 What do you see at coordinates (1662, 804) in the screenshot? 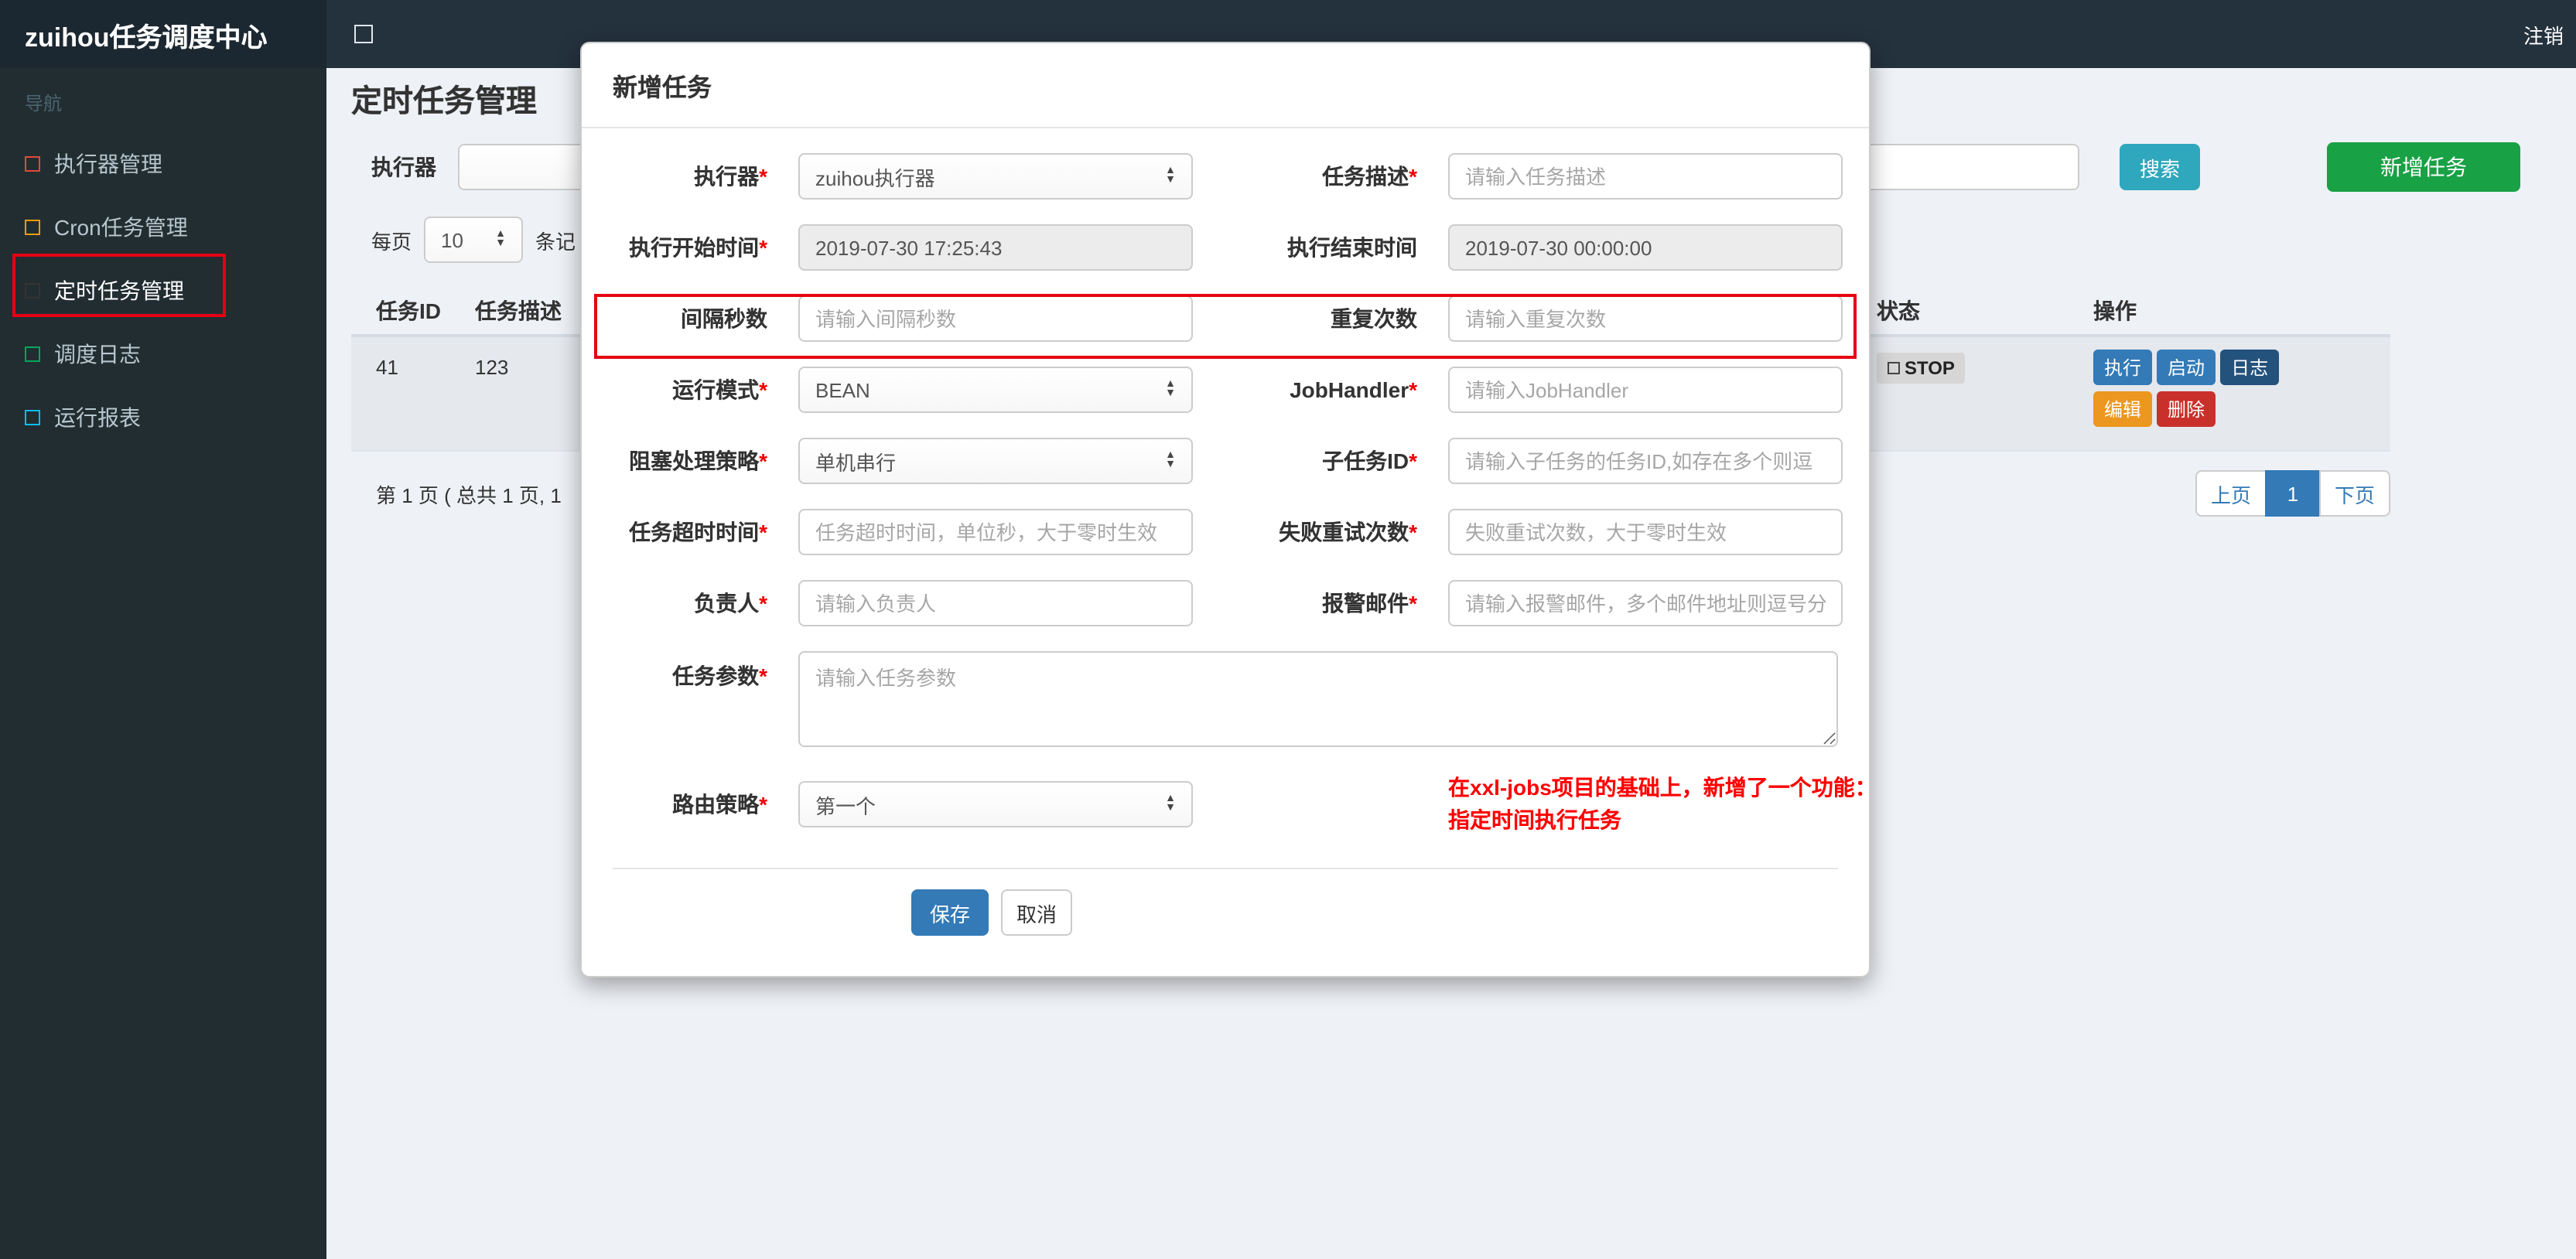
I see `feature-note: 在xxl-jobs项目的基础上，新增了一个功能： 指定时间执行任务` at bounding box center [1662, 804].